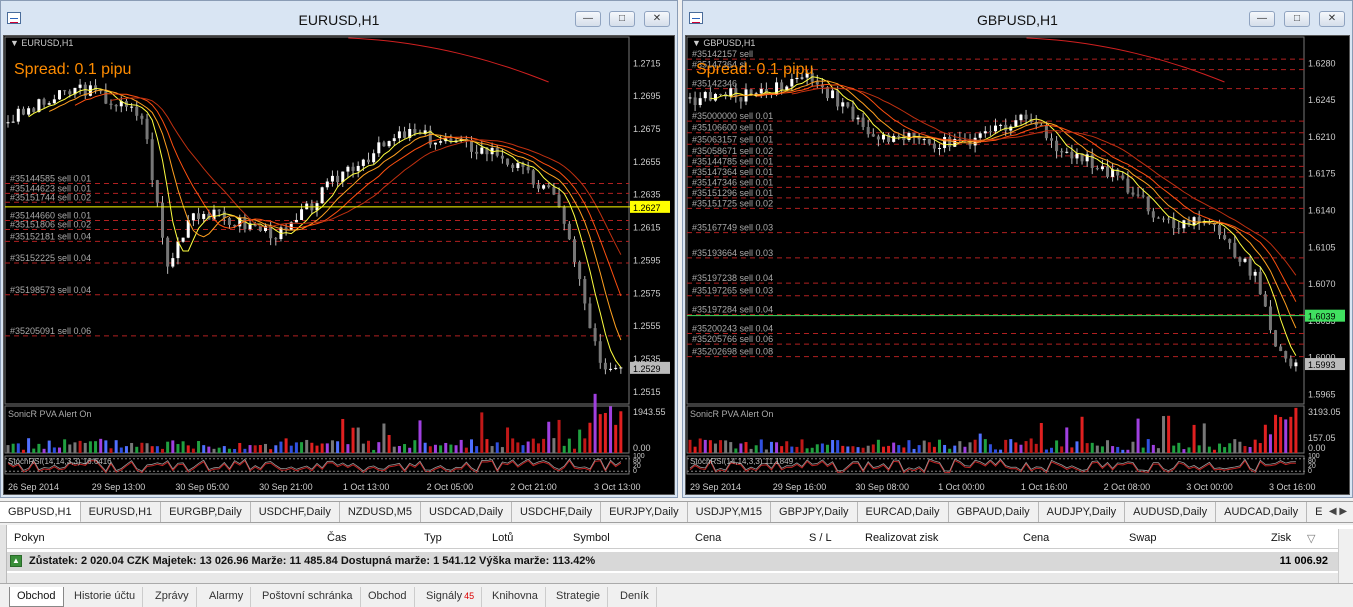 Image resolution: width=1353 pixels, height=607 pixels. Describe the element at coordinates (647, 260) in the screenshot. I see `price-tick-label: 1.2595` at that location.